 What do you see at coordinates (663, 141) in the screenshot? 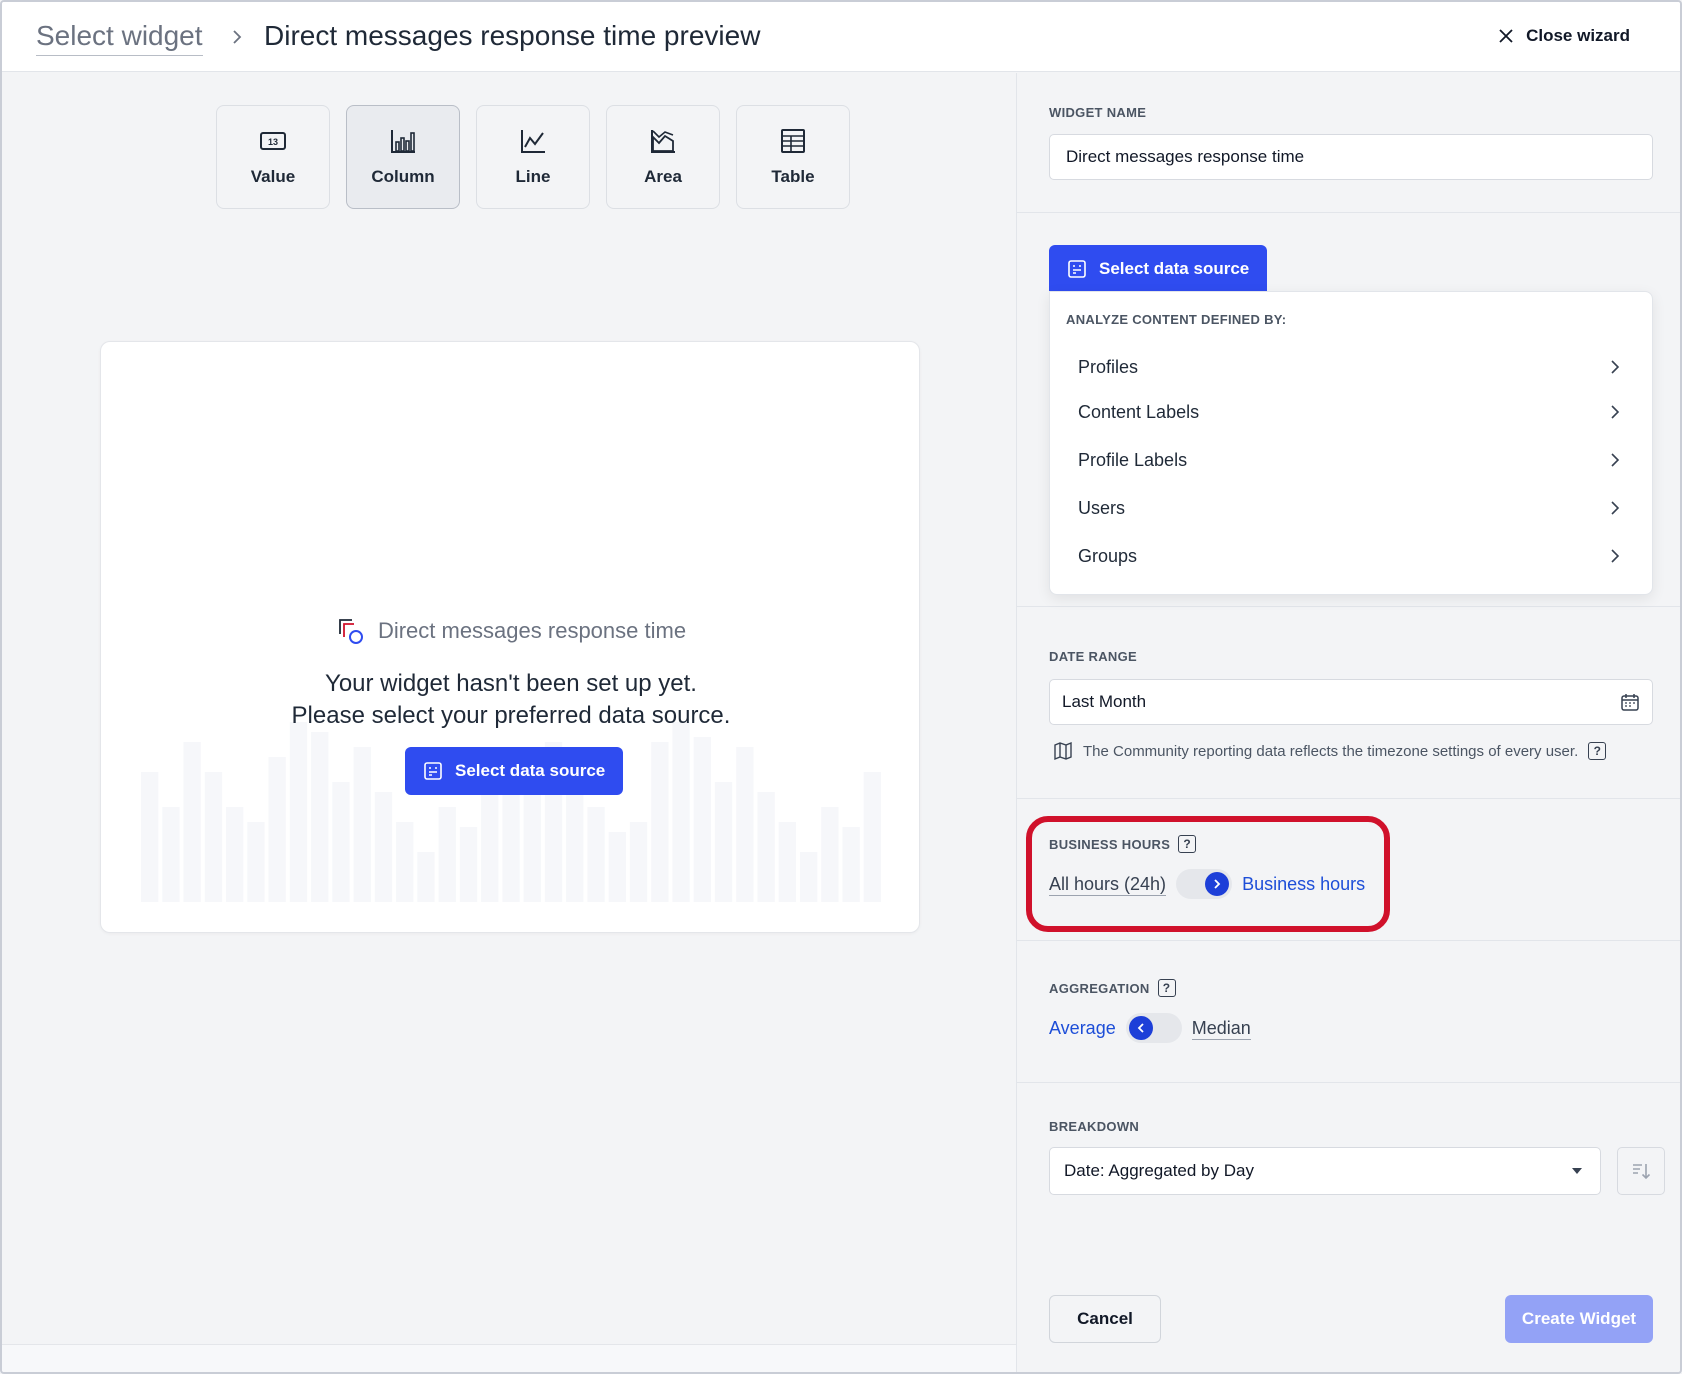
I see `area-chart-icon` at bounding box center [663, 141].